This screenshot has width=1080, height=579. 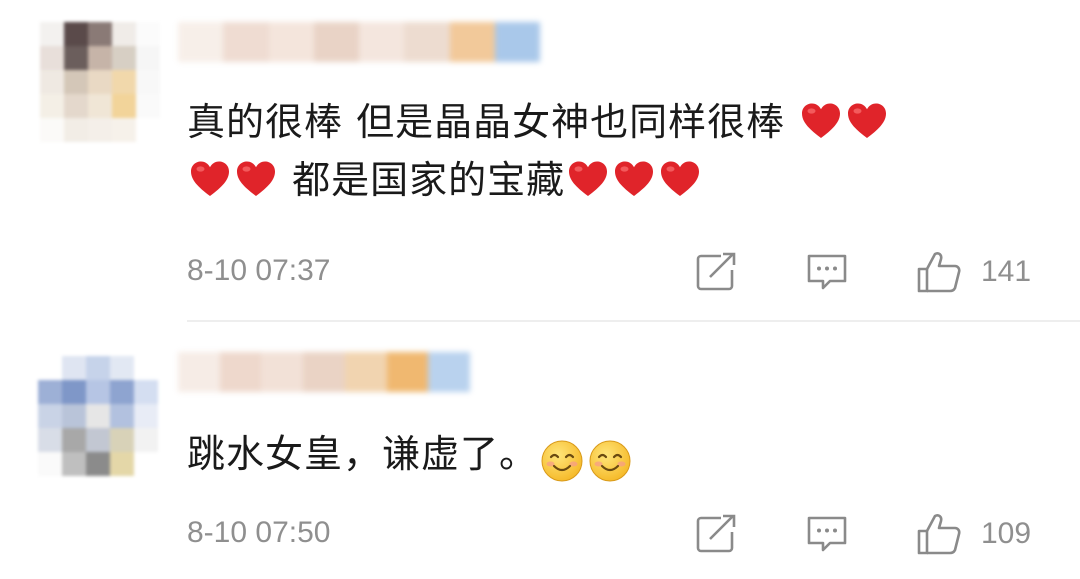 What do you see at coordinates (486, 122) in the screenshot?
I see `comment-text-line1: 真的很棒 但是晶晶女神也同样很棒` at bounding box center [486, 122].